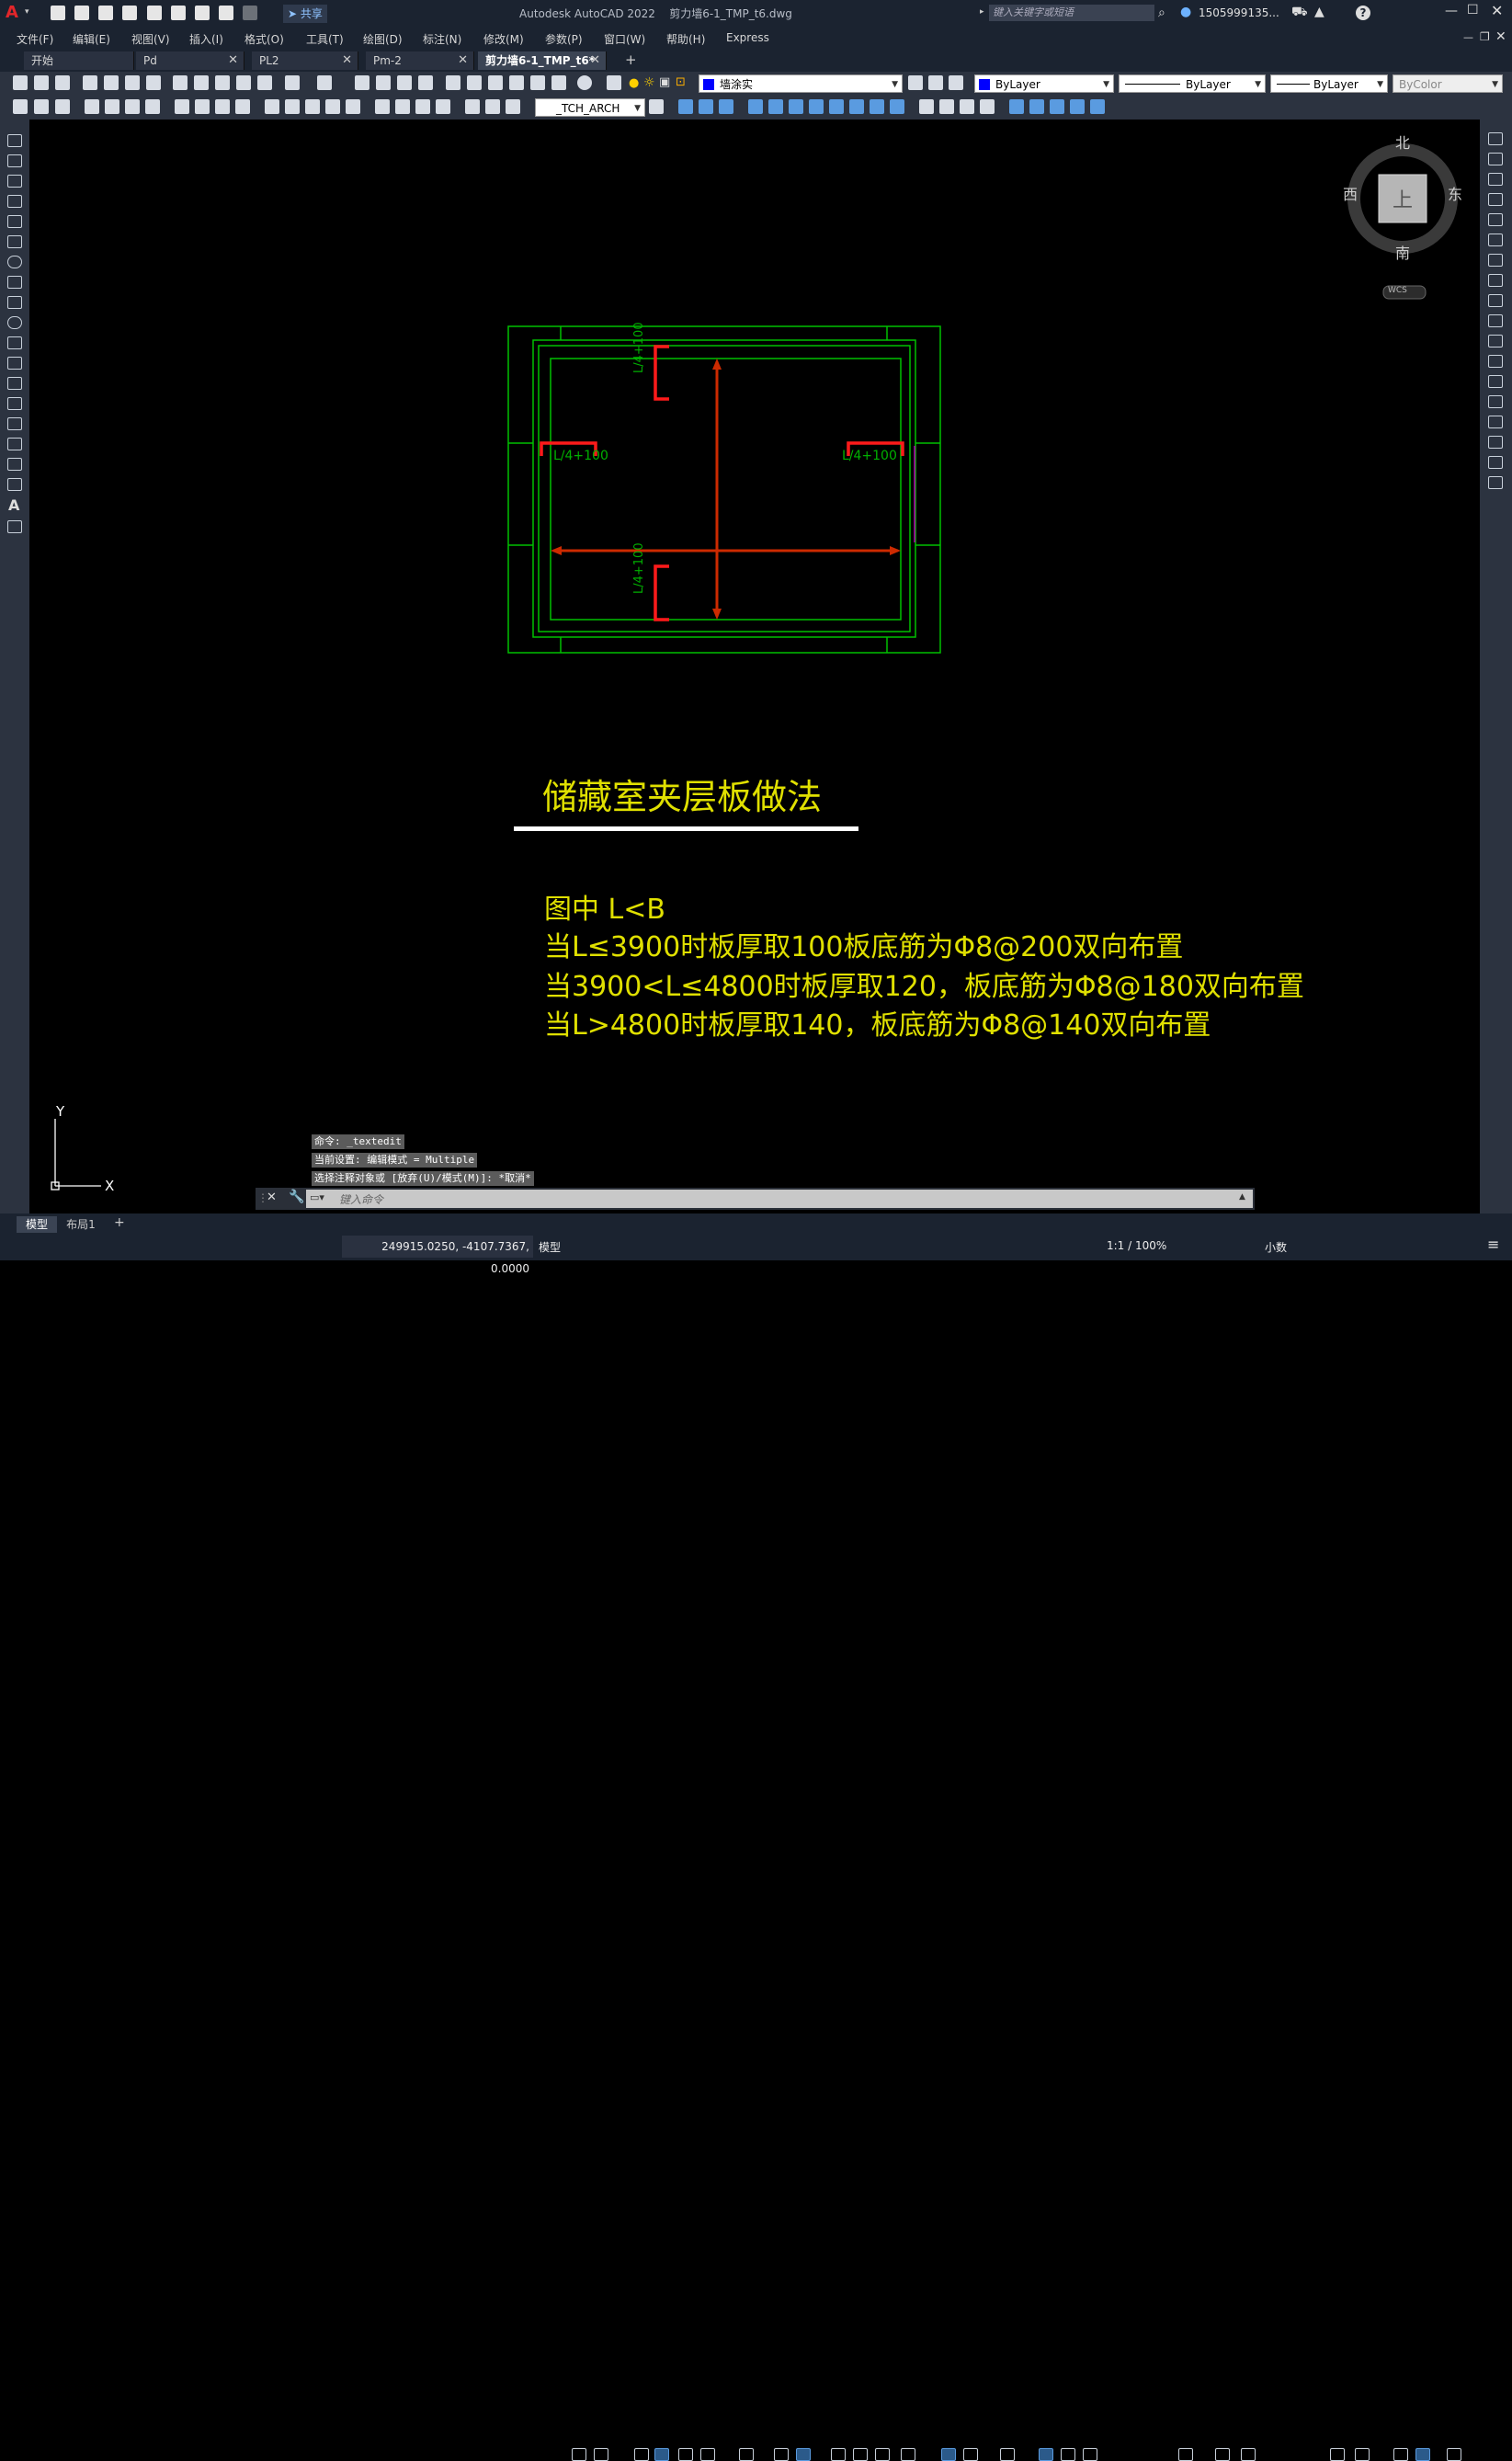 This screenshot has height=2461, width=1512. Describe the element at coordinates (584, 82) in the screenshot. I see `help-icon` at that location.